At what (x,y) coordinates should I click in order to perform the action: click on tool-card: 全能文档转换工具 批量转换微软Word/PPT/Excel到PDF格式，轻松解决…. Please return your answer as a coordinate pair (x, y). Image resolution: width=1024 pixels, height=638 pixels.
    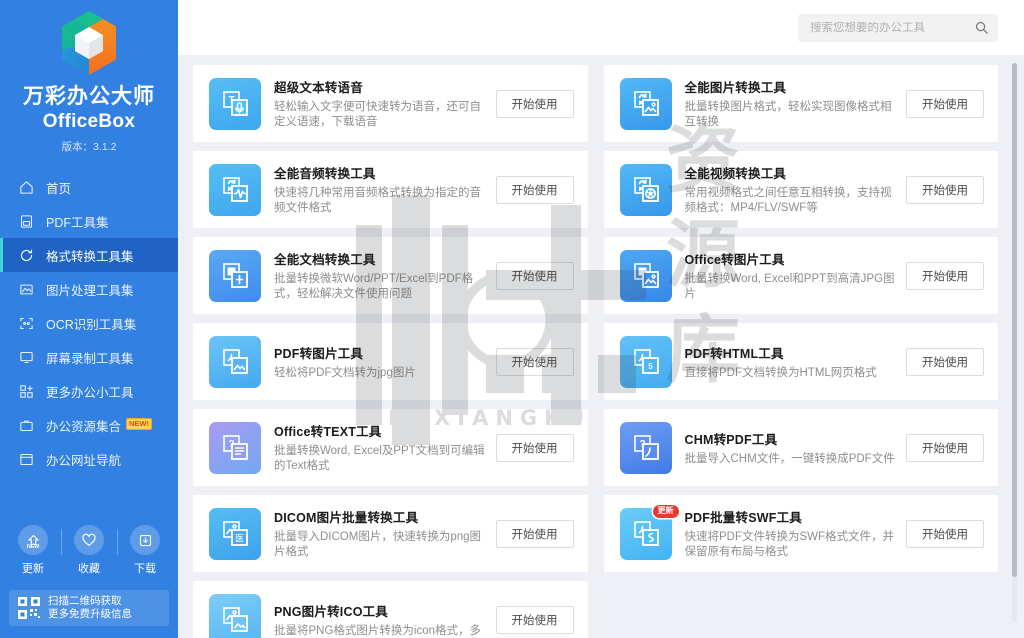
    Looking at the image, I should click on (390, 275).